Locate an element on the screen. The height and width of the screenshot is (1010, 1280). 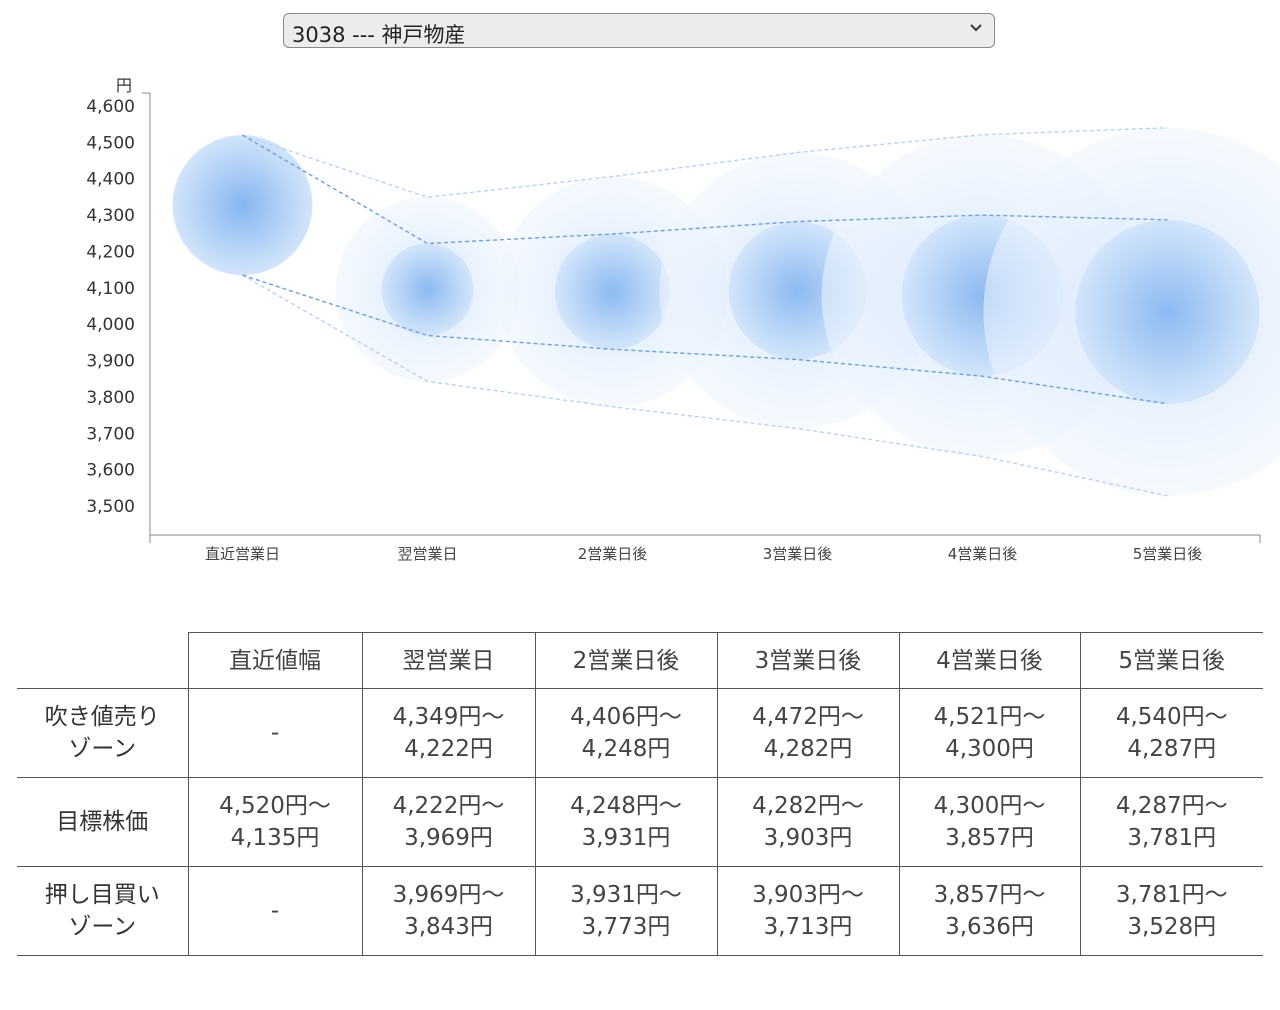
cell-value: 3,636円 is located at coordinates (989, 927).